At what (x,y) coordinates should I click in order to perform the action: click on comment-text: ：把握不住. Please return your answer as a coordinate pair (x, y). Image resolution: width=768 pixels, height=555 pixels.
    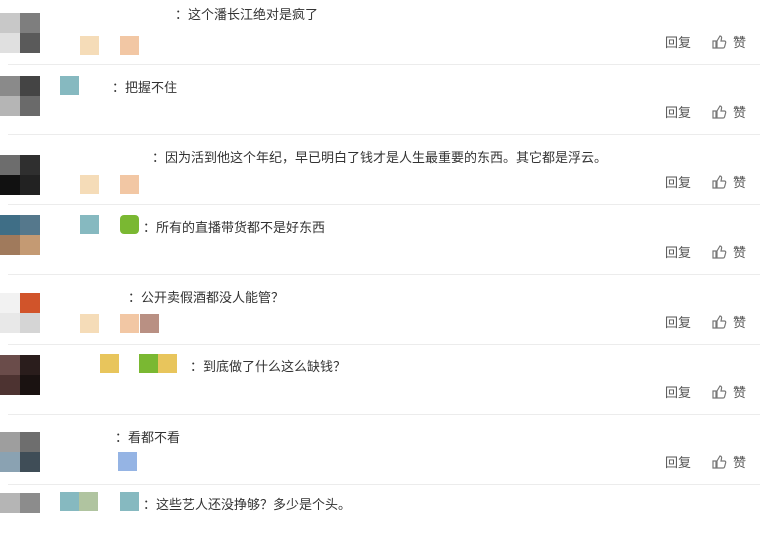
    Looking at the image, I should click on (145, 88).